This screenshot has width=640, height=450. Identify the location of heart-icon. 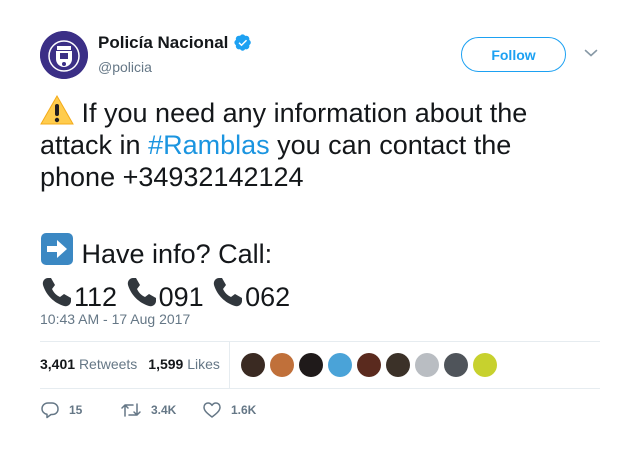
(212, 410).